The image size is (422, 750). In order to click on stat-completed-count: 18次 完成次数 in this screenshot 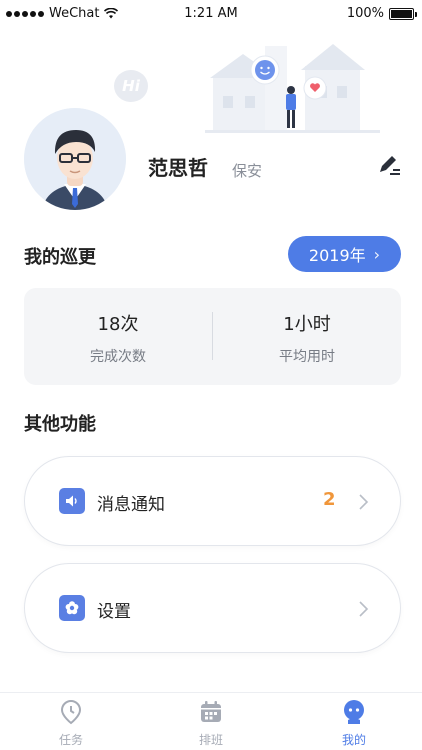, I will do `click(118, 338)`.